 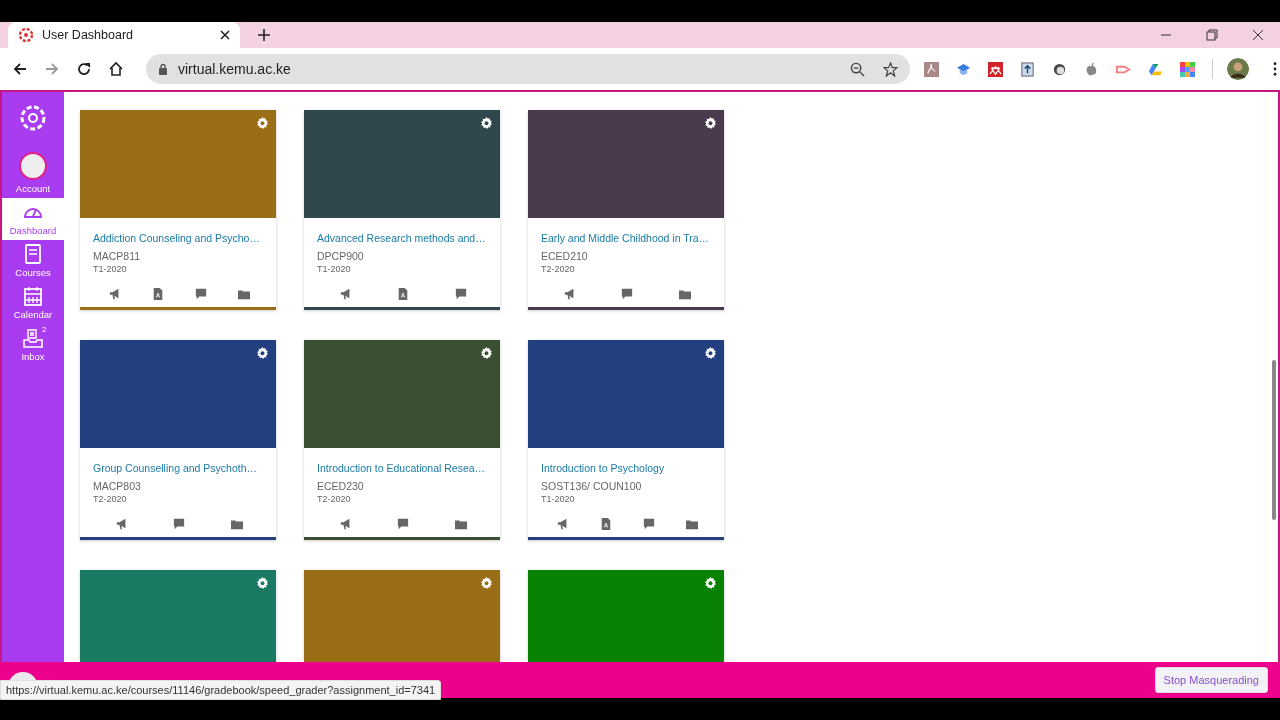 What do you see at coordinates (626, 440) in the screenshot?
I see `course-card: Introduction to Psychology SOST136/ COUN100 T1-2020` at bounding box center [626, 440].